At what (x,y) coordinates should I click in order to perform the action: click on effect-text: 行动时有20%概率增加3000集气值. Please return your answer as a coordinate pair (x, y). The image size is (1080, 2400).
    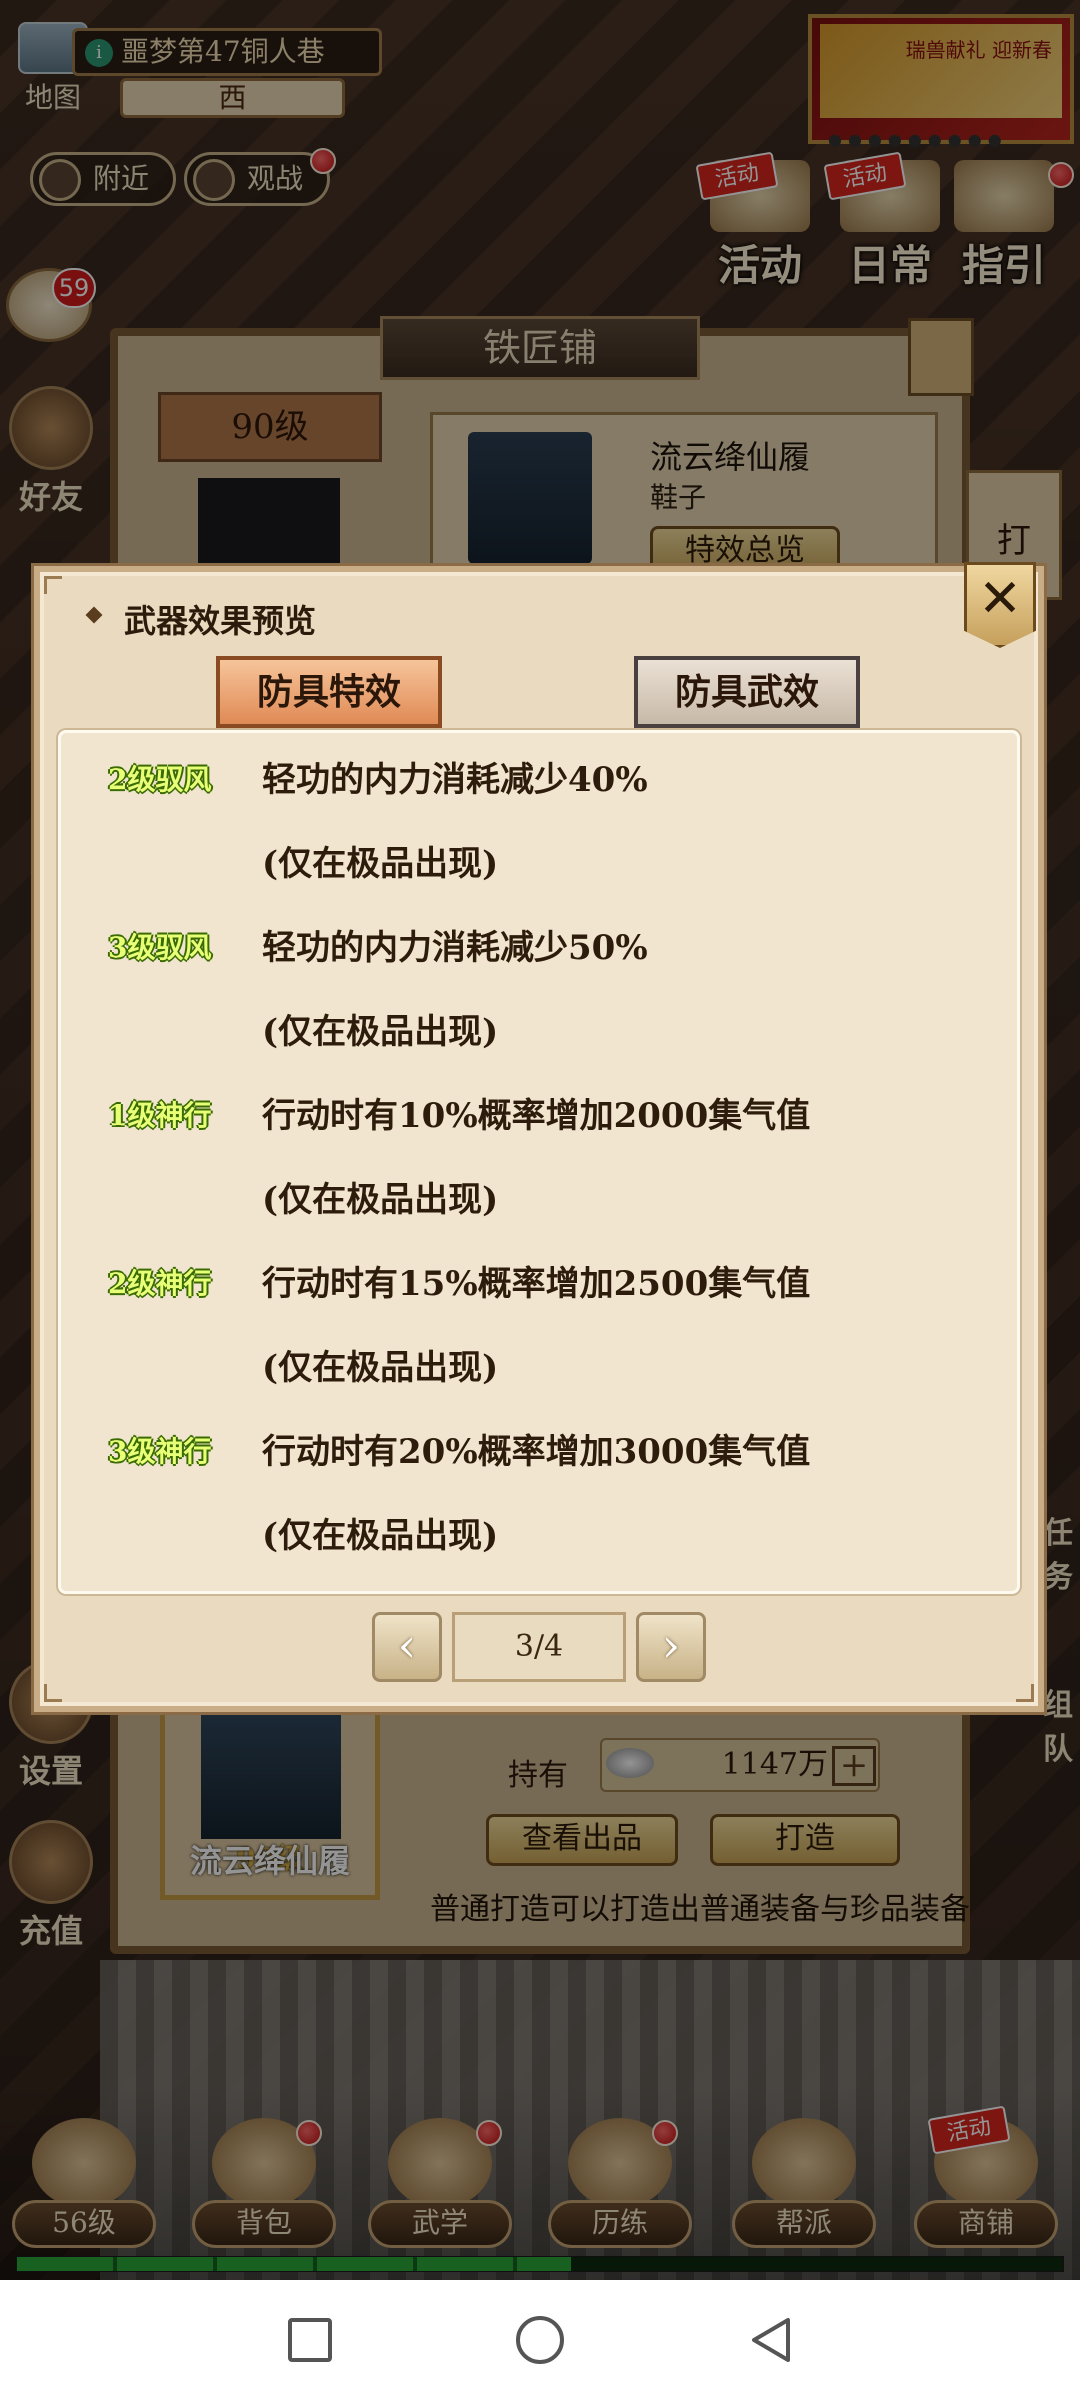
    Looking at the image, I should click on (536, 1452).